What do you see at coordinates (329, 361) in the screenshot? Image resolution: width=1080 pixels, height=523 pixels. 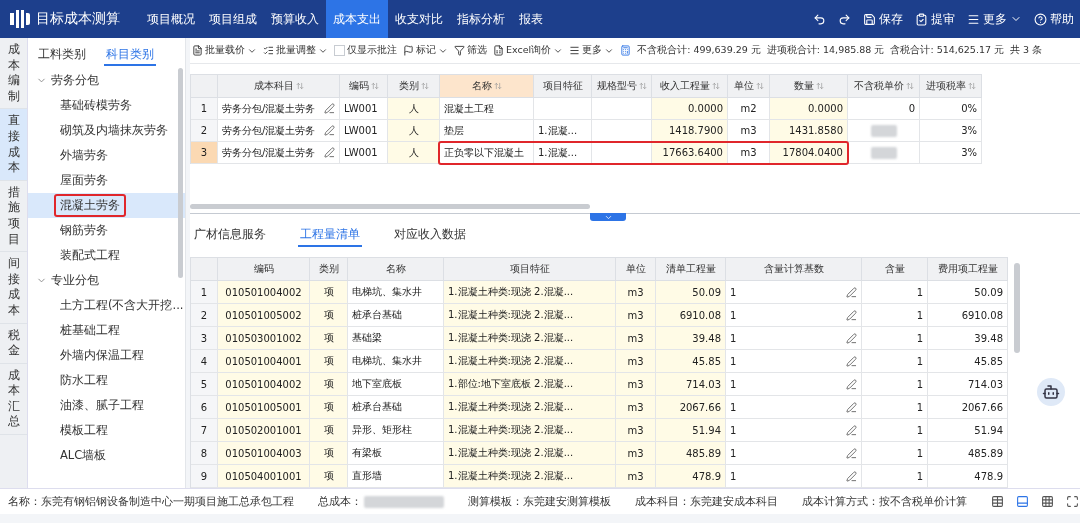 I see `table-cell: 项` at bounding box center [329, 361].